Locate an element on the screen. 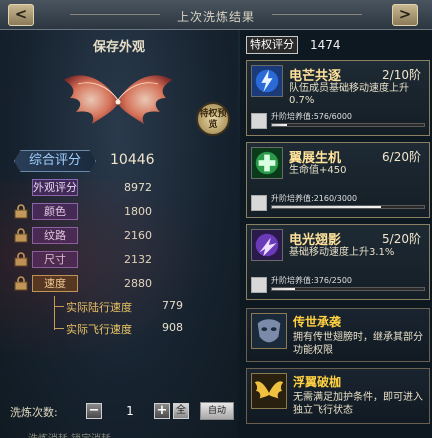 This screenshot has height=438, width=432. privilege-score-row: 特权评分 1474 is located at coordinates (336, 46).